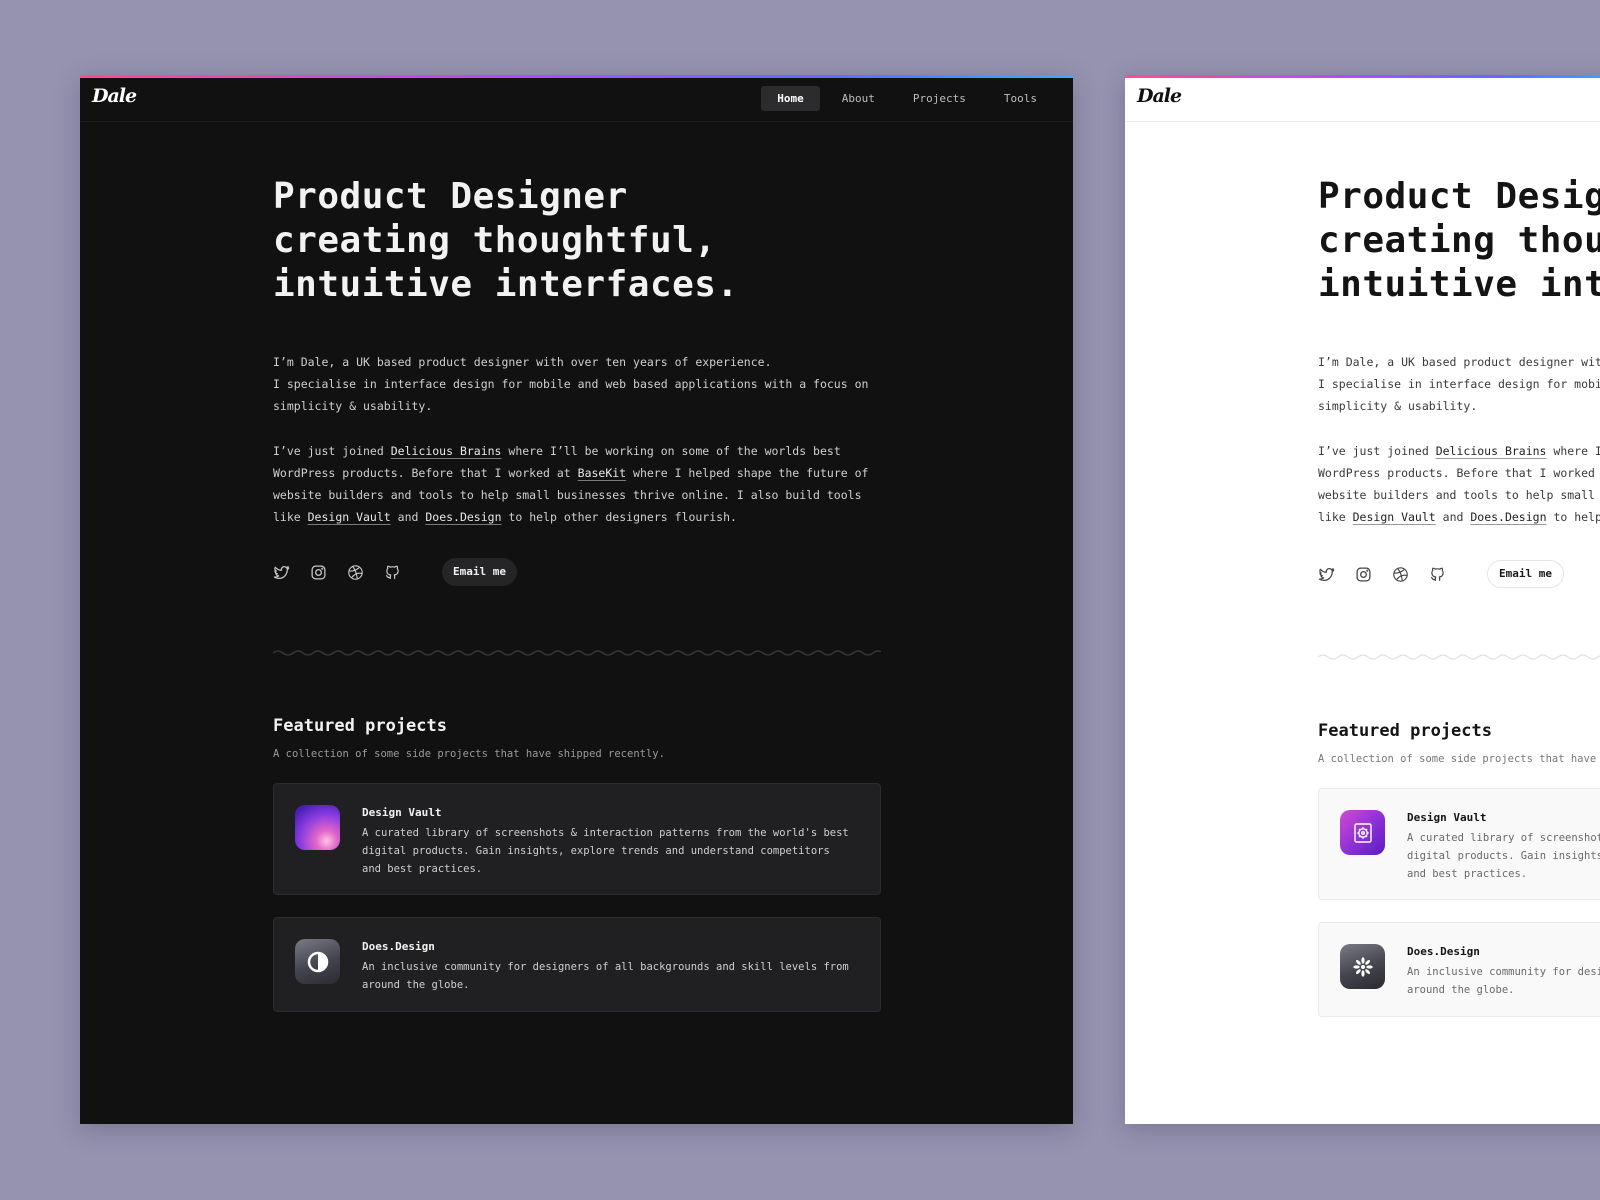  I want to click on nav-home: Home, so click(790, 98).